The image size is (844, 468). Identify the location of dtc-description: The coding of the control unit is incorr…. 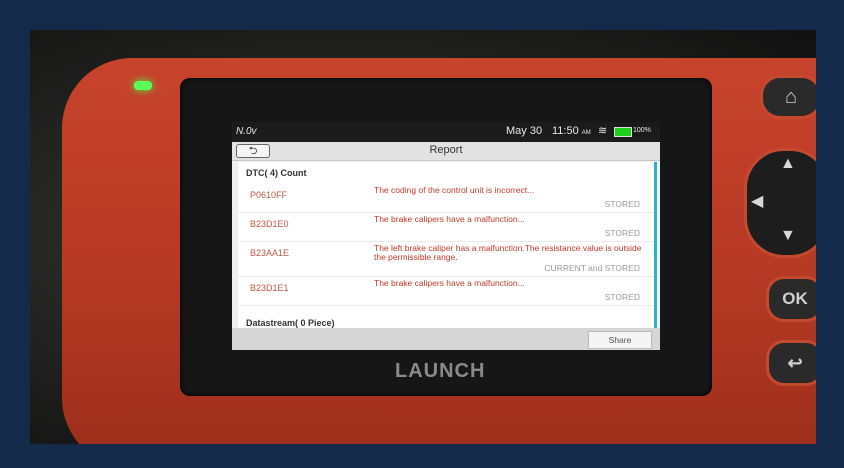
(454, 190).